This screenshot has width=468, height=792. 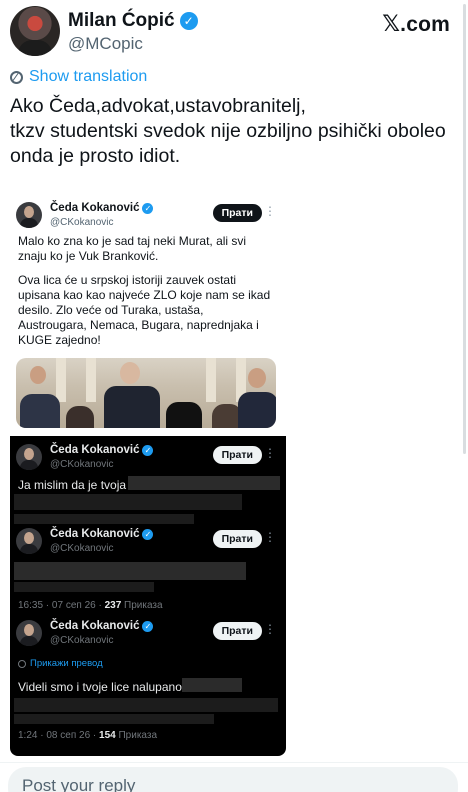 I want to click on author-name-row: Milan Ćopić ✓, so click(x=133, y=21).